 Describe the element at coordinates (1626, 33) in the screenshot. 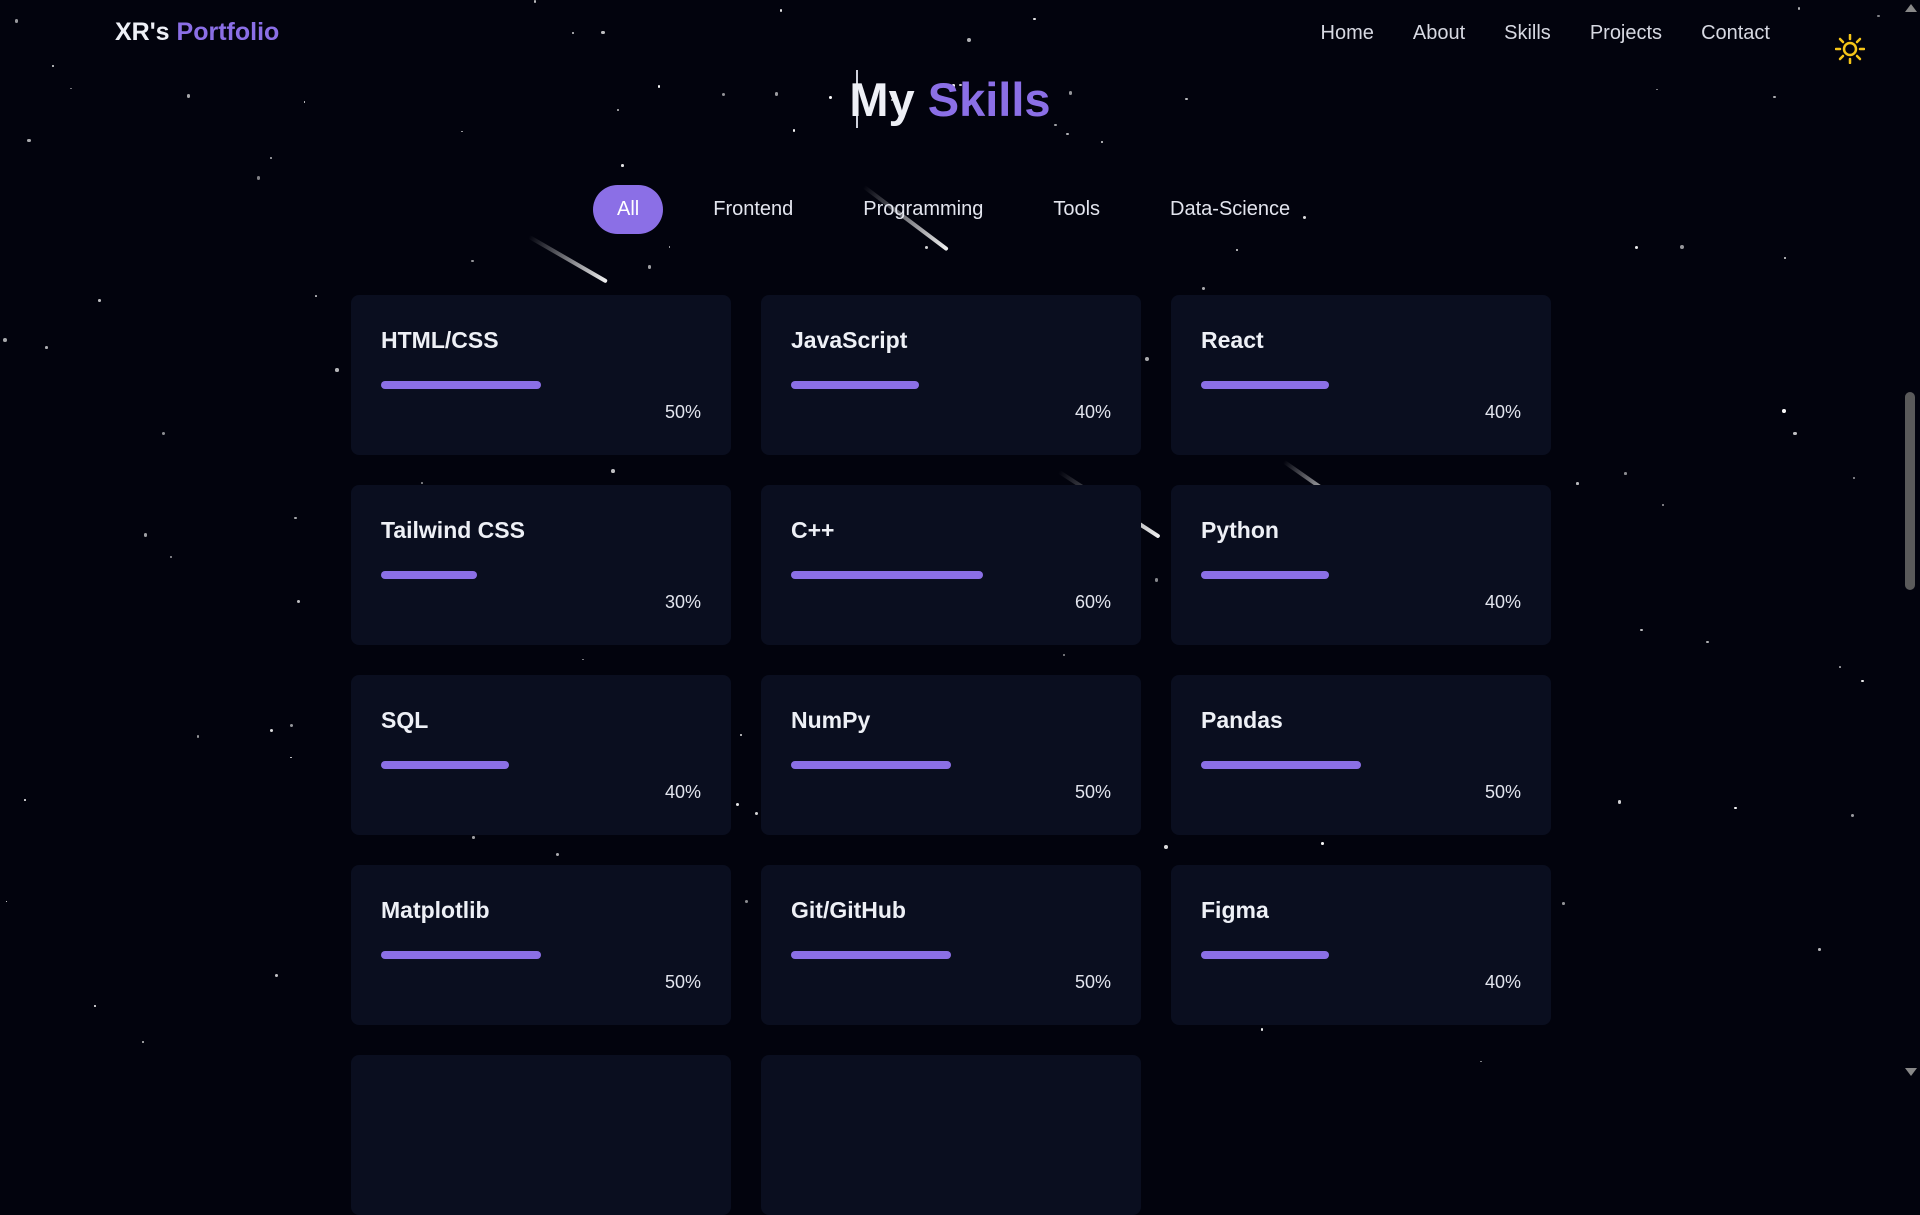

I see `nav-link-projects: Projects` at that location.